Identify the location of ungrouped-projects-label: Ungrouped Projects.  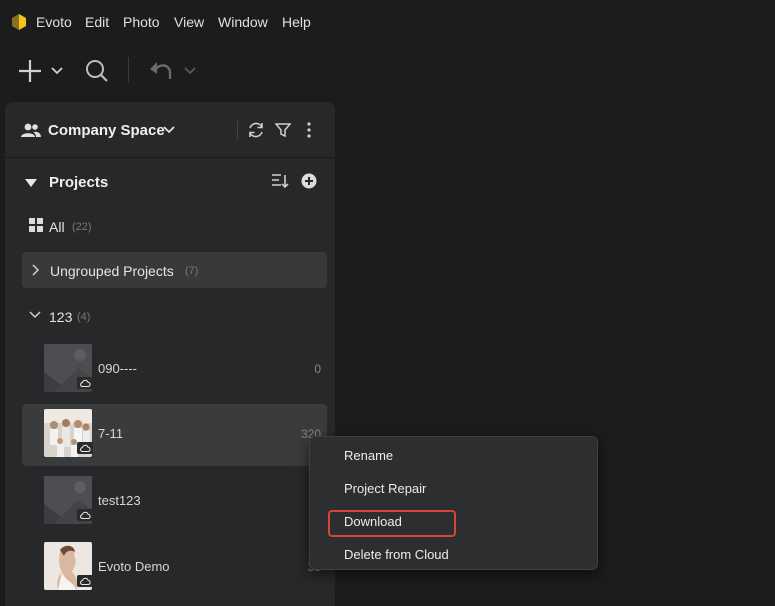
(112, 271).